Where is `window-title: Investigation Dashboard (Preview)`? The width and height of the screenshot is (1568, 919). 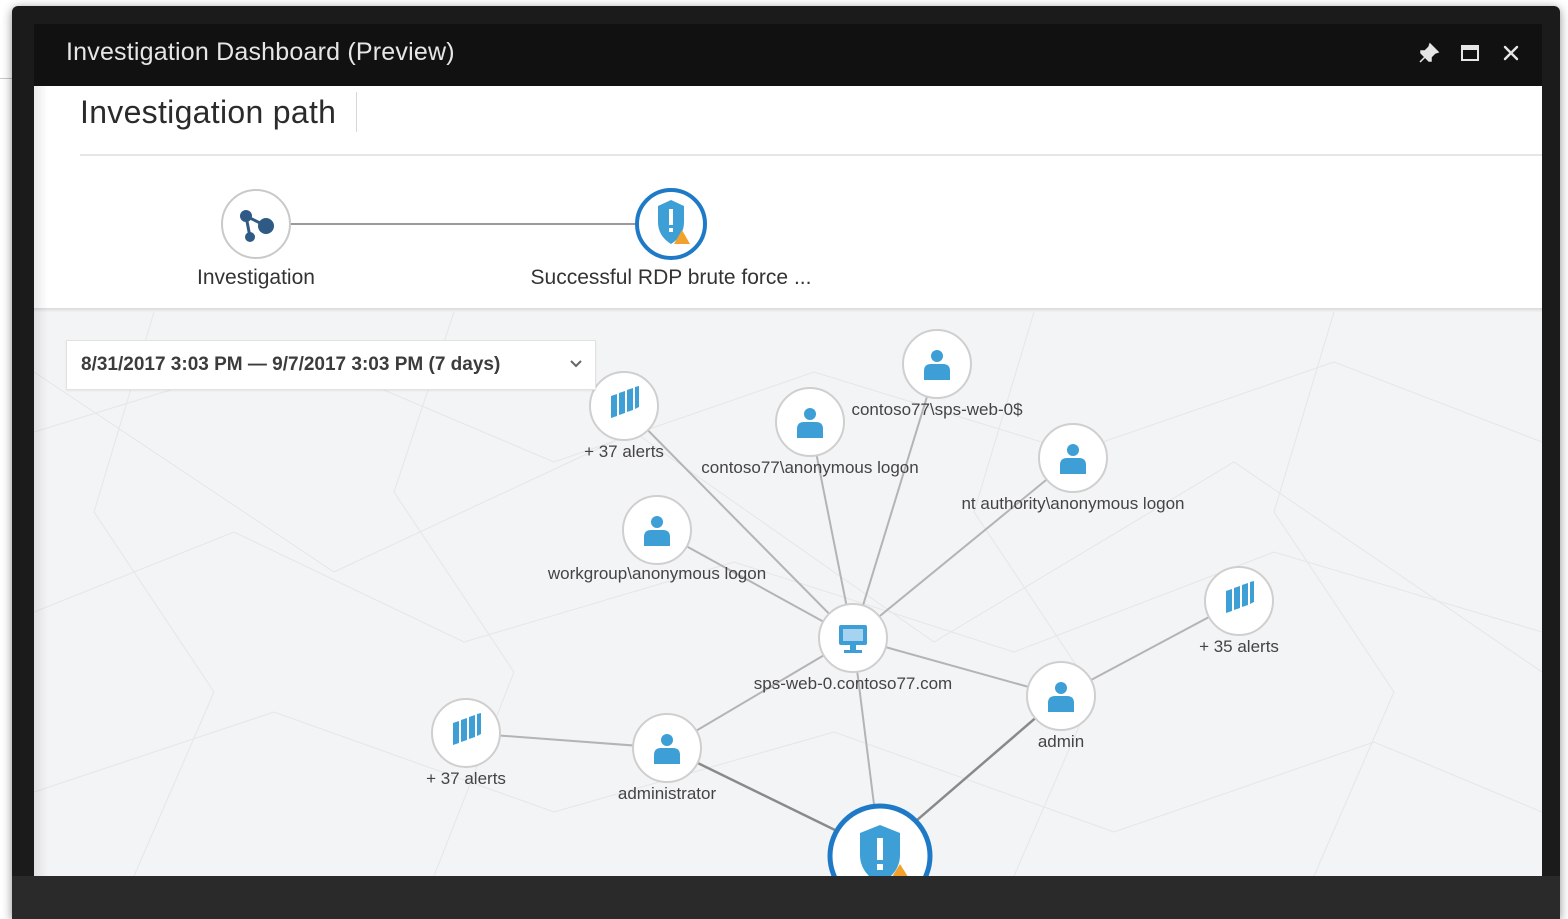 window-title: Investigation Dashboard (Preview) is located at coordinates (260, 52).